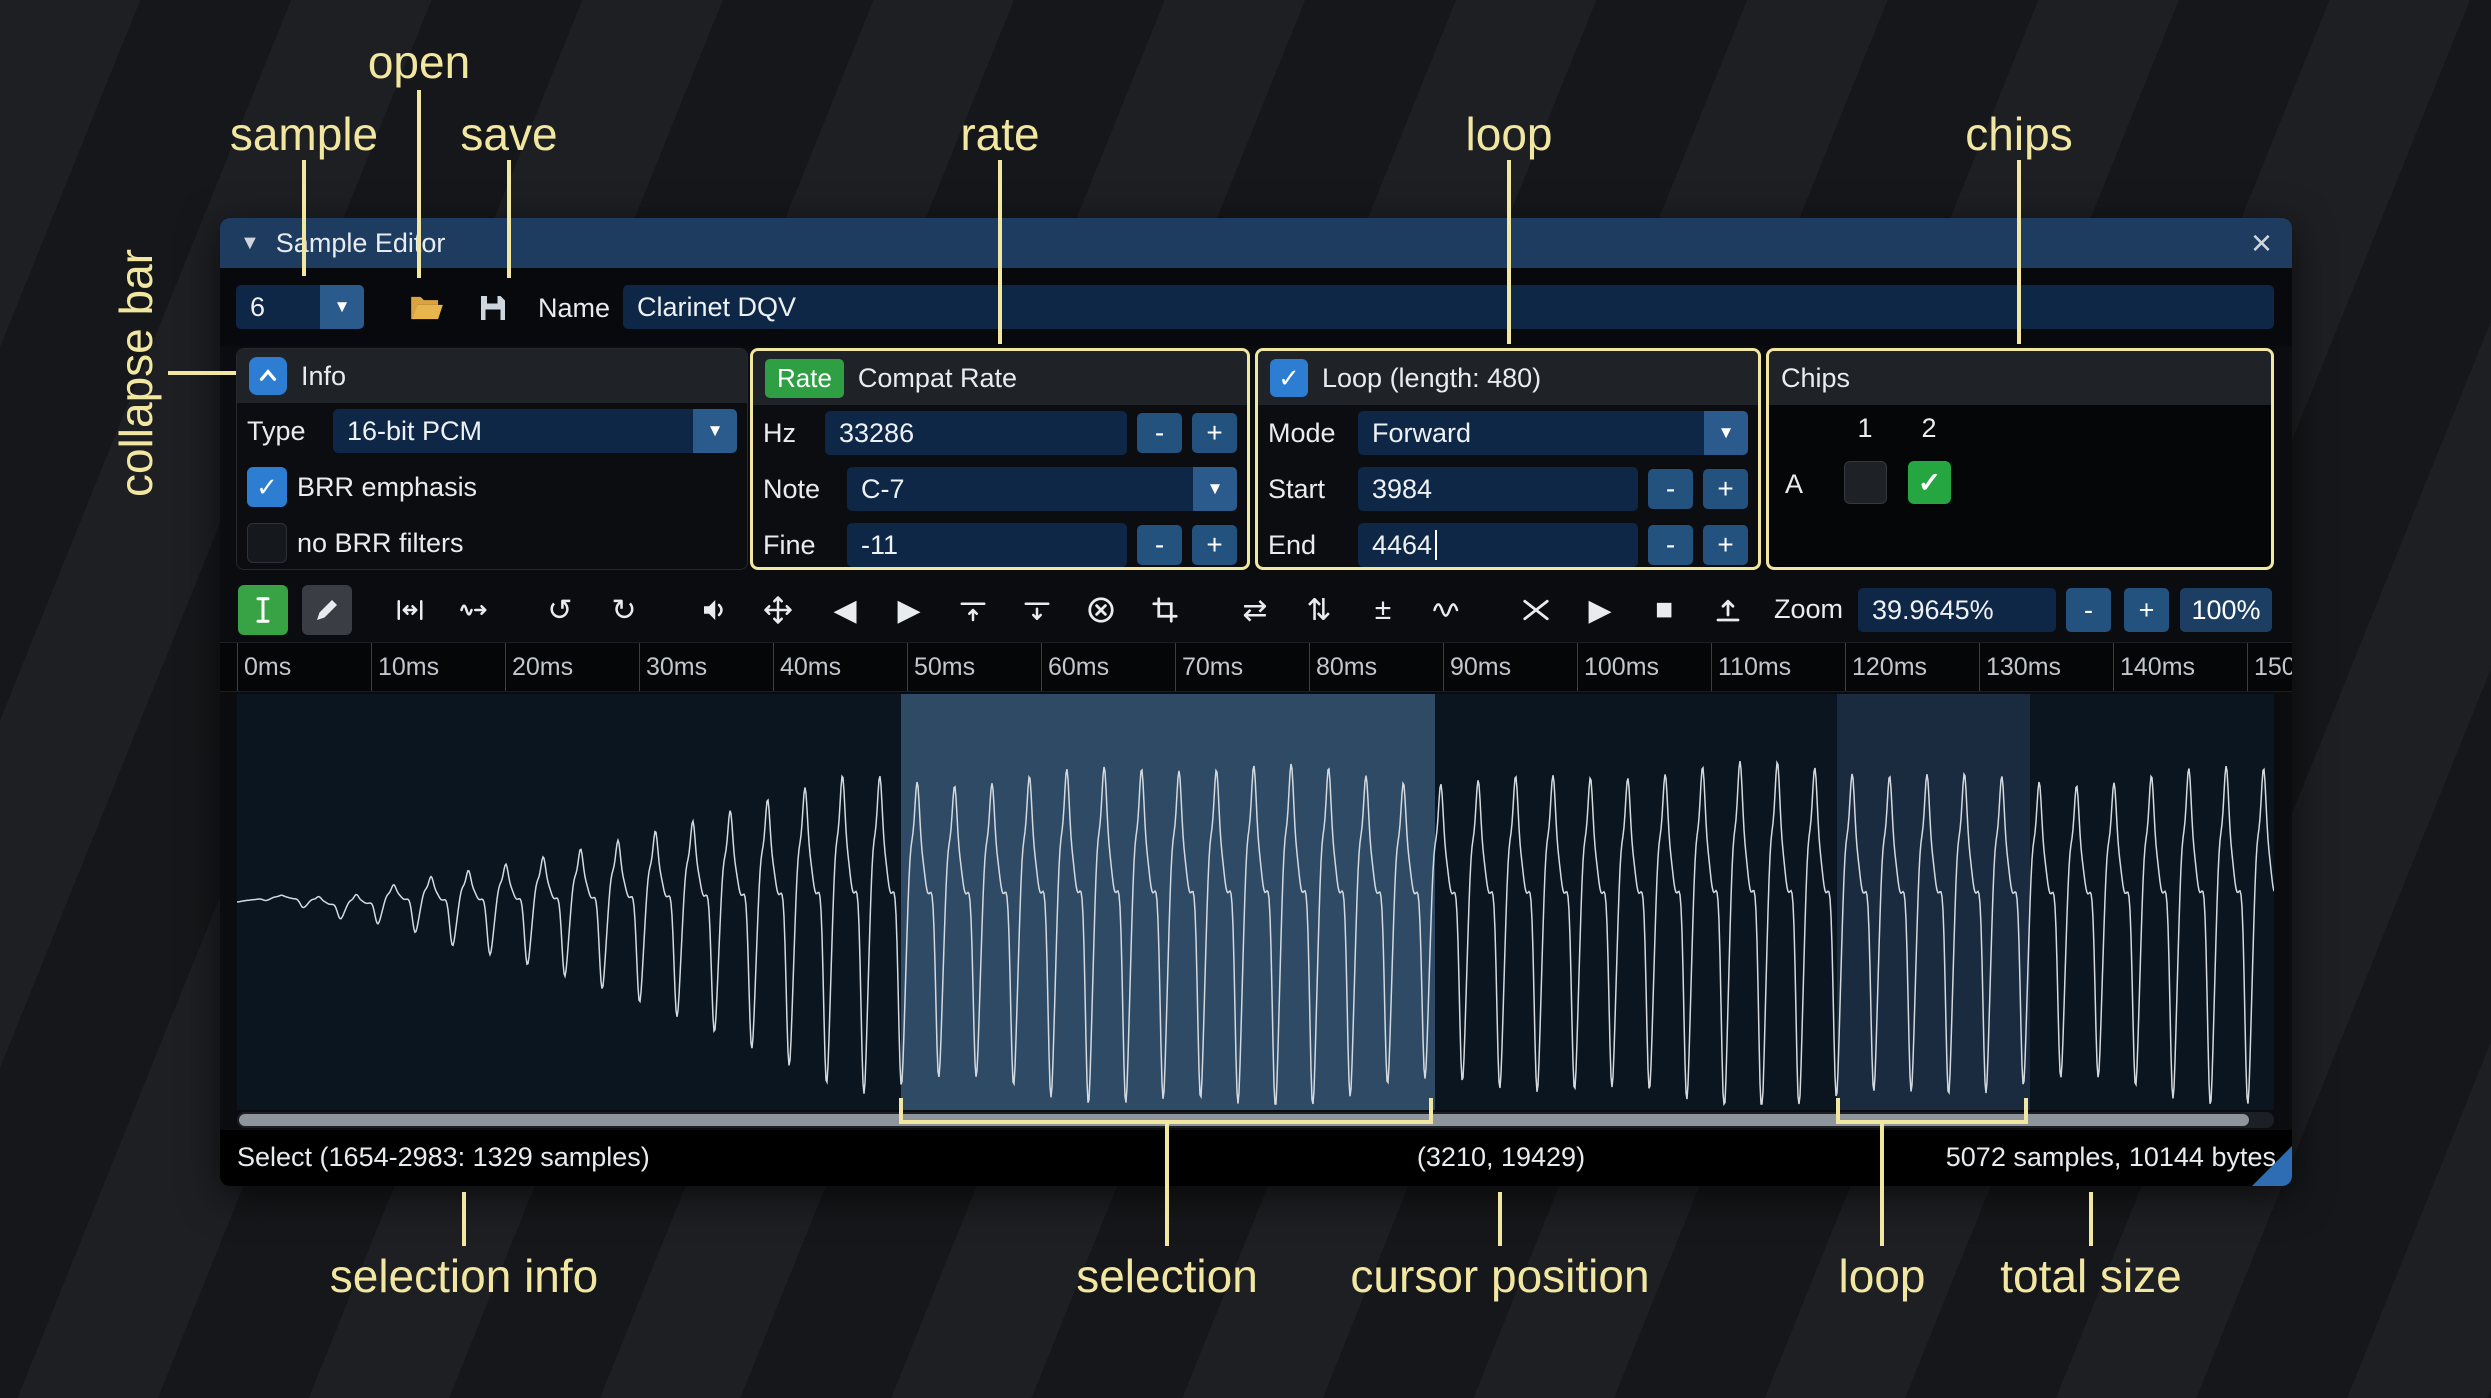 The height and width of the screenshot is (1398, 2491). What do you see at coordinates (1159, 433) in the screenshot?
I see `hz-minus-button: -` at bounding box center [1159, 433].